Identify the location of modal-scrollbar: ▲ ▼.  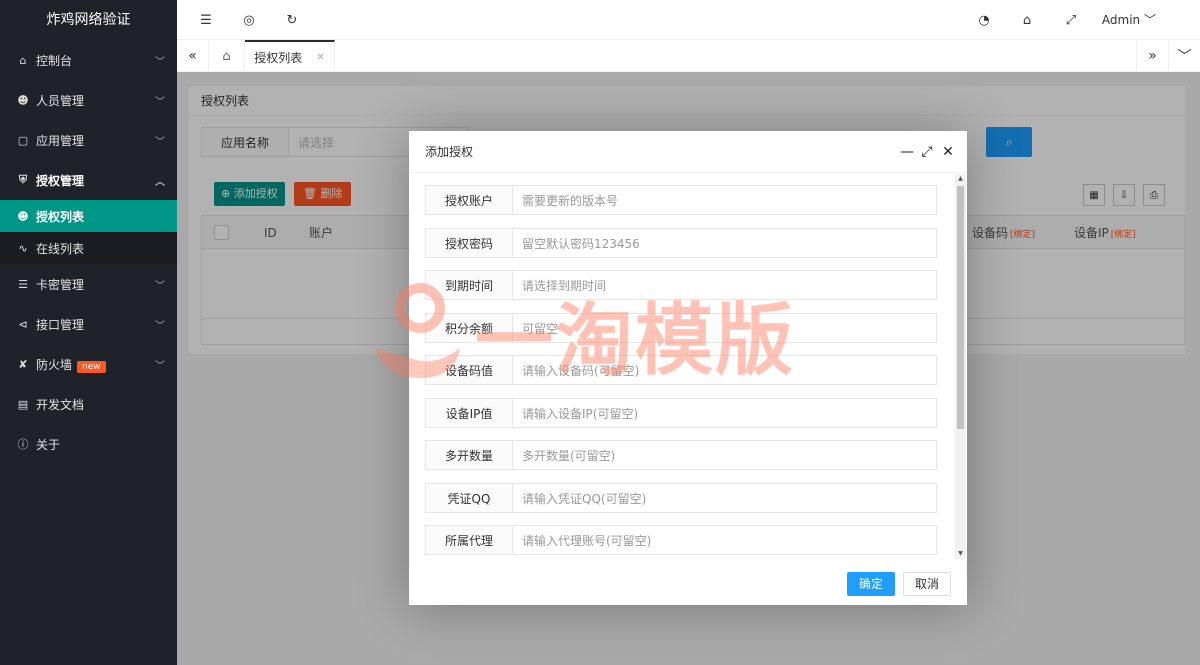
(960, 366).